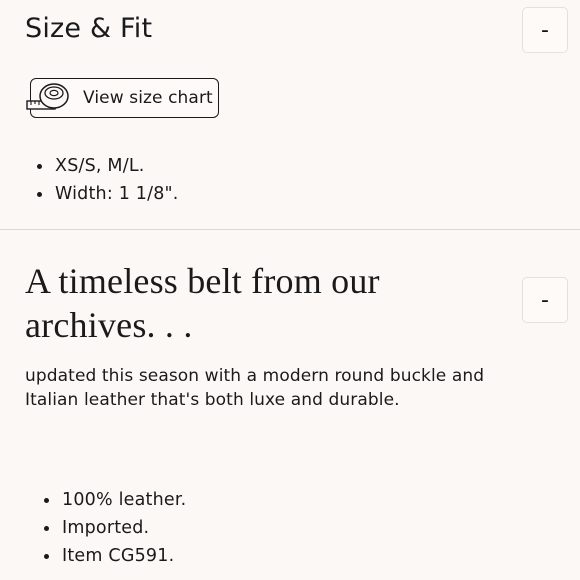  What do you see at coordinates (108, 194) in the screenshot?
I see `list-item: Width: 1 1/8".` at bounding box center [108, 194].